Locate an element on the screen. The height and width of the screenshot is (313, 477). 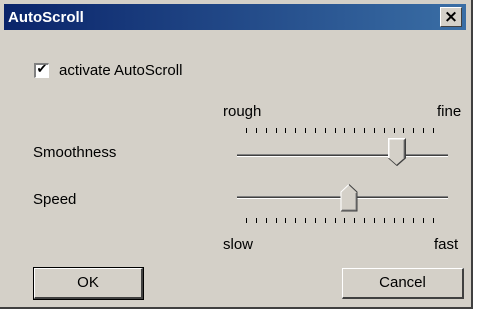
smoothness-slider-thumb is located at coordinates (397, 152).